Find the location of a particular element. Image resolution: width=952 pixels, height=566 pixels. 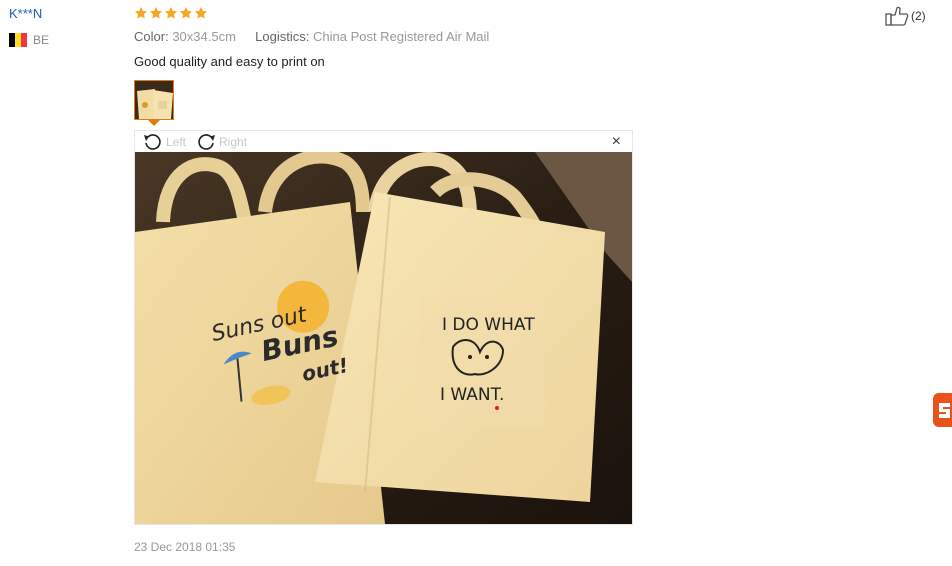

thumbnail-pointer is located at coordinates (154, 123).